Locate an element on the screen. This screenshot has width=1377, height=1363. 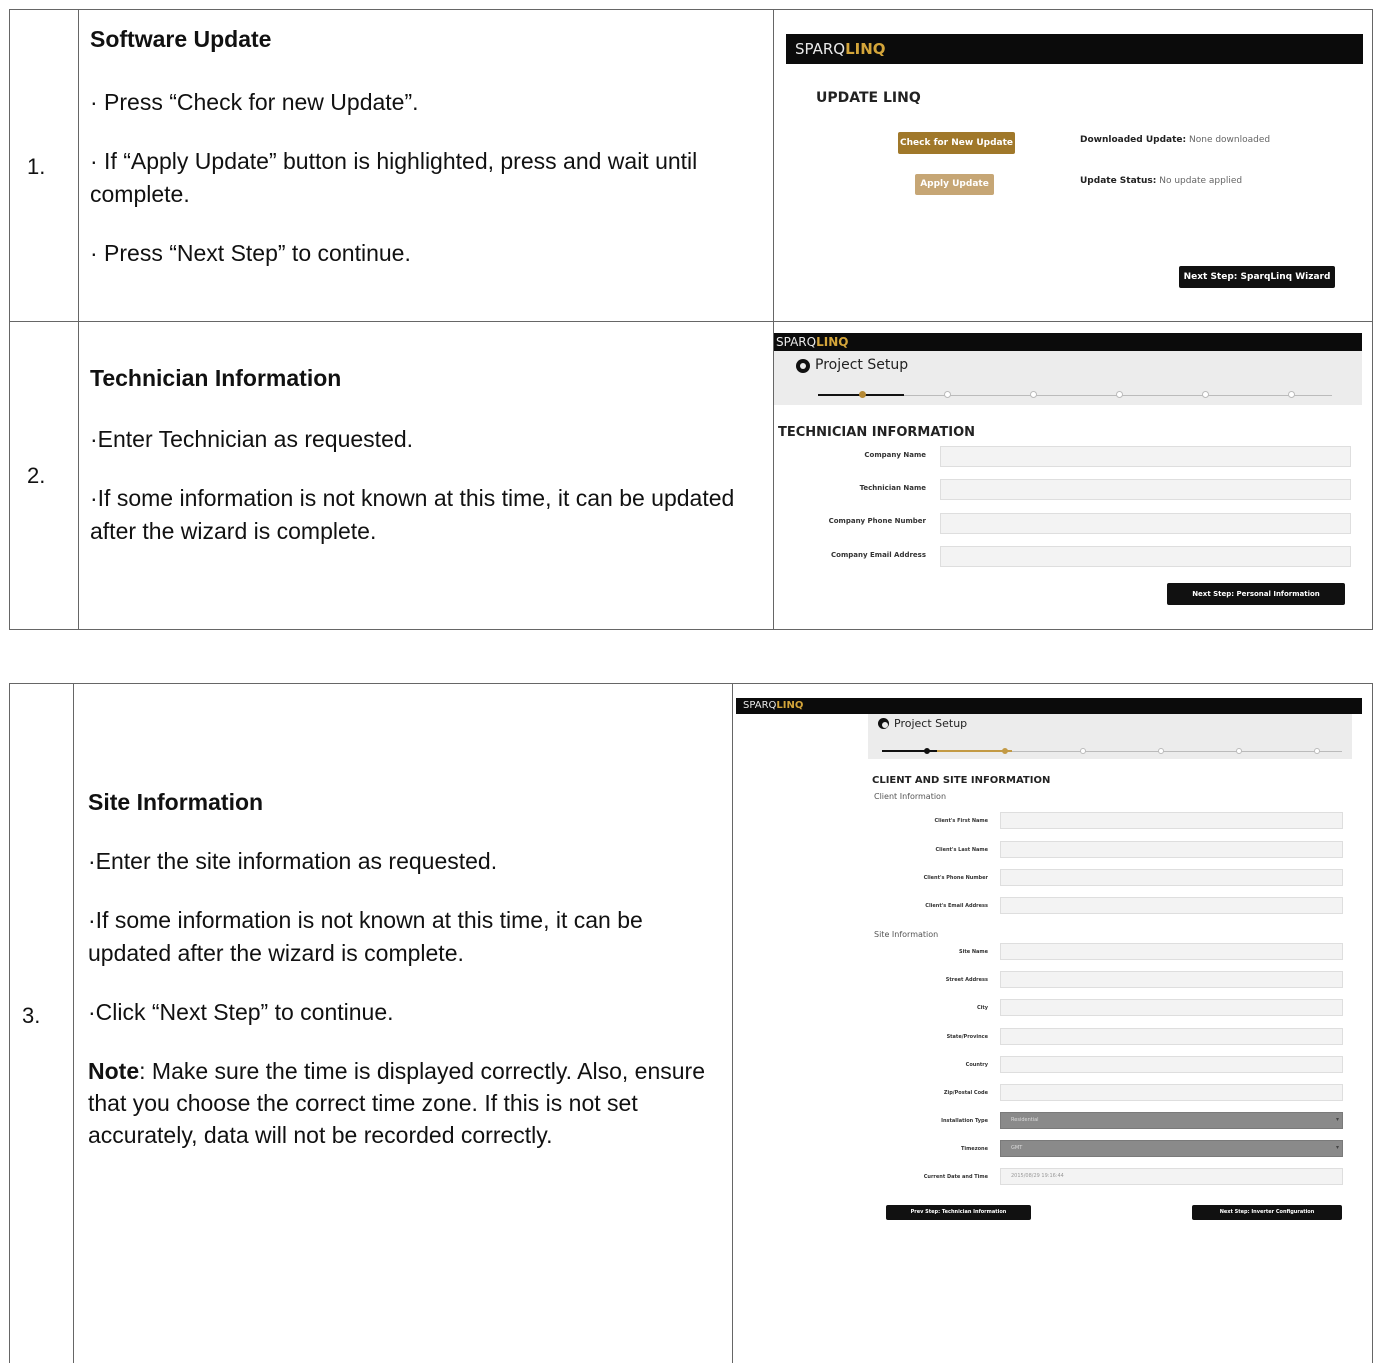
apply-update-button: Apply Update is located at coordinates (954, 184).